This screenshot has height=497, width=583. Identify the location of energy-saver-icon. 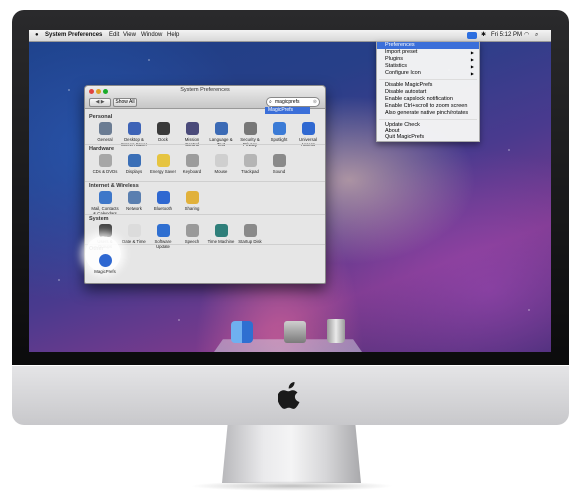
(163, 160).